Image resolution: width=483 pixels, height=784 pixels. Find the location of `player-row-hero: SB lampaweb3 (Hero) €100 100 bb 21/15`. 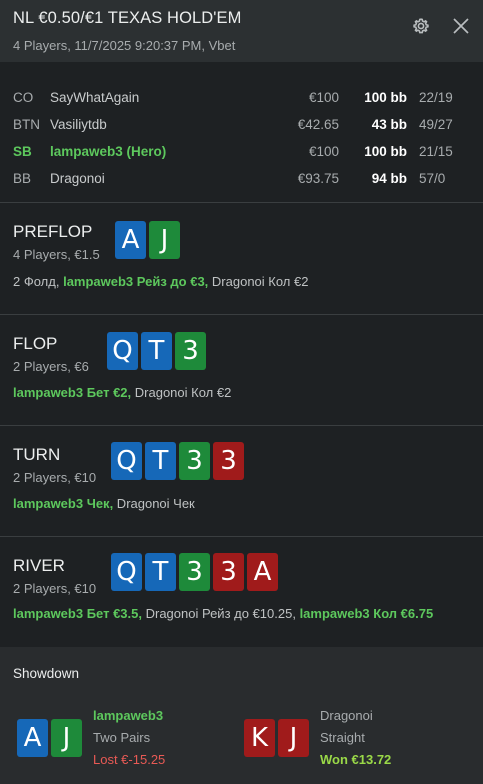

player-row-hero: SB lampaweb3 (Hero) €100 100 bb 21/15 is located at coordinates (241, 151).